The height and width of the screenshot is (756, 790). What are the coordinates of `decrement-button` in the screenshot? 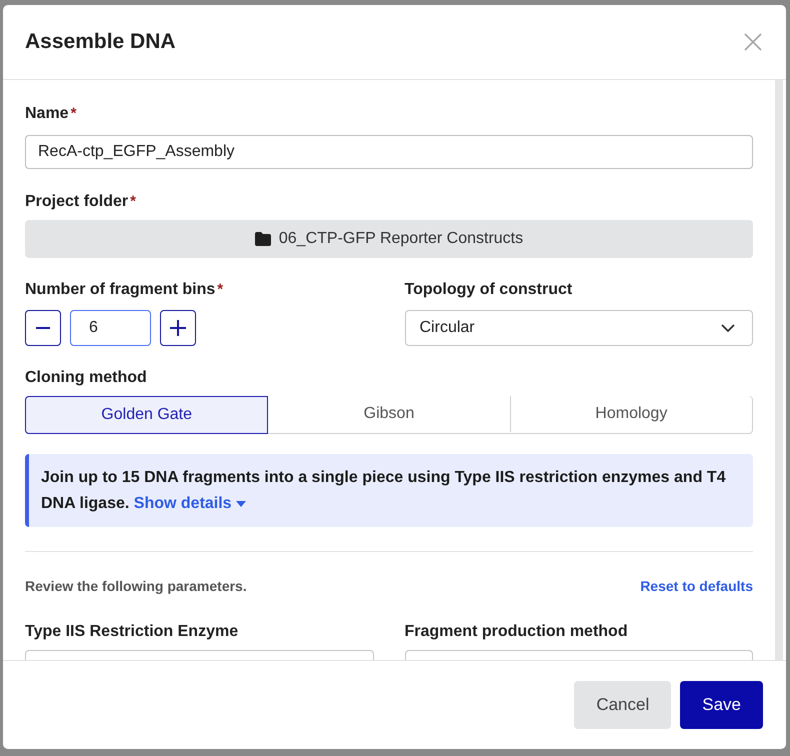 It's located at (43, 328).